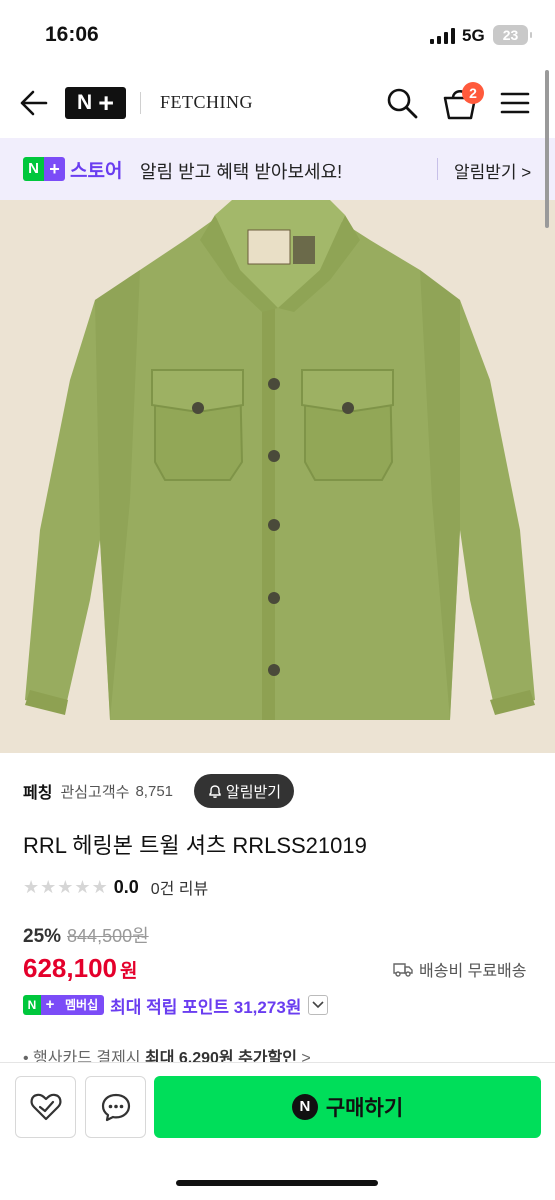 The height and width of the screenshot is (1200, 555). I want to click on network-label: 5G, so click(473, 35).